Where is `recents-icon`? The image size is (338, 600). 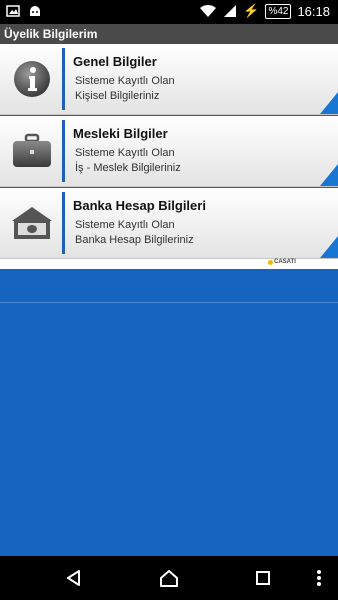
recents-icon is located at coordinates (263, 578).